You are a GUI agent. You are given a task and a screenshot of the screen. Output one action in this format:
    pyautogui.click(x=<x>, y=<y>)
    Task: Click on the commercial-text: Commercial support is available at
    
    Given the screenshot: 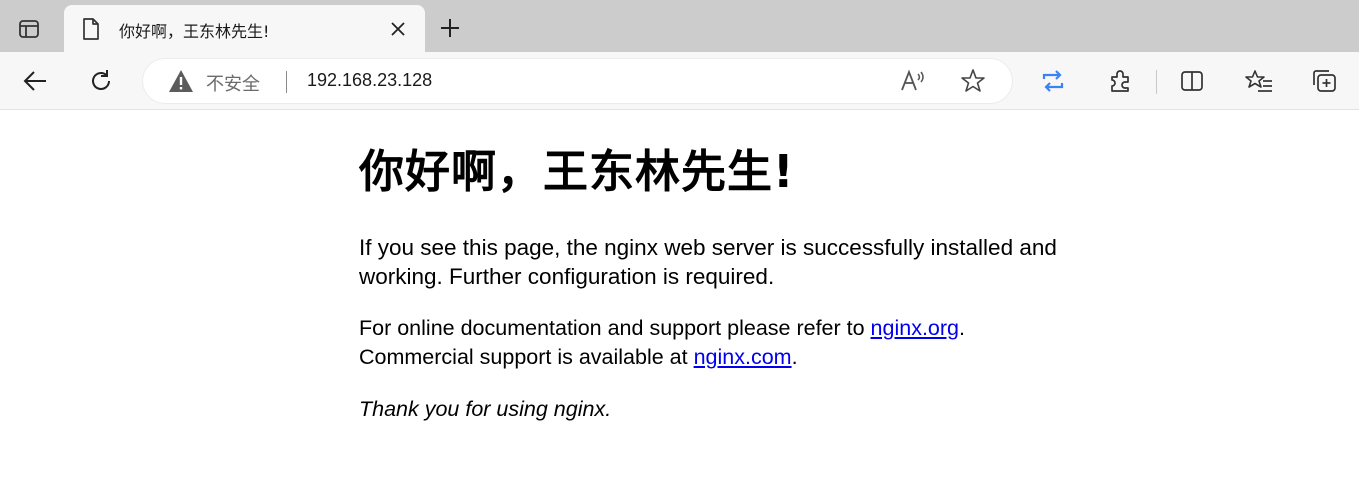 What is the action you would take?
    pyautogui.click(x=526, y=357)
    